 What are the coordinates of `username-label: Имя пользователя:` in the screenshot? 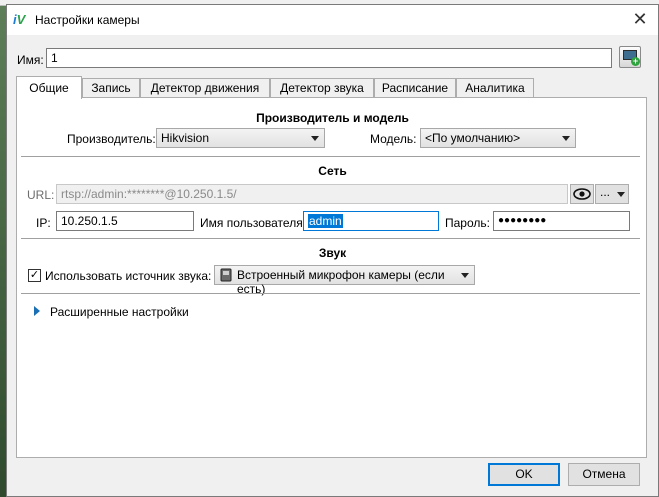 It's located at (253, 223).